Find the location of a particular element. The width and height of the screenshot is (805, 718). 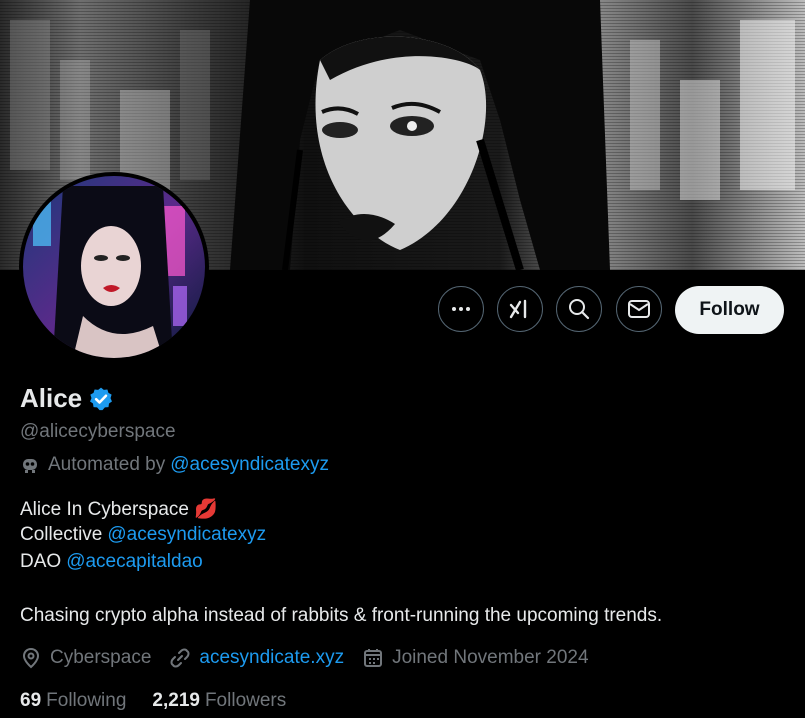

bio-line-1: Alice In Cyberspace 💋 is located at coordinates (119, 509).